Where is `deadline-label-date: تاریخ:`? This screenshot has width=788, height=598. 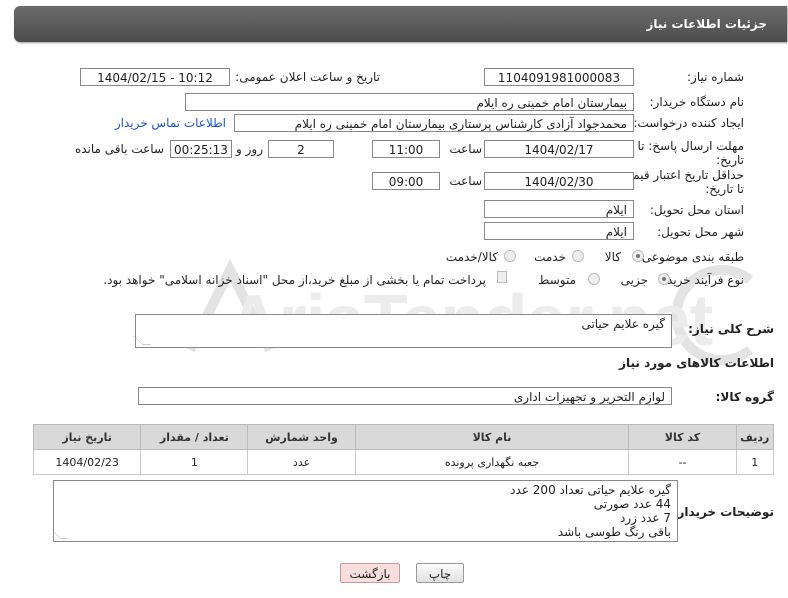
deadline-label-date: تاریخ: is located at coordinates (730, 160).